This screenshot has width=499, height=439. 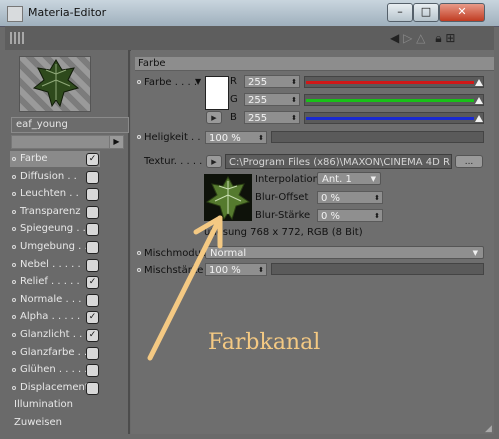 I want to click on channel-item: Alpha . . . . . ✓, so click(x=60, y=317).